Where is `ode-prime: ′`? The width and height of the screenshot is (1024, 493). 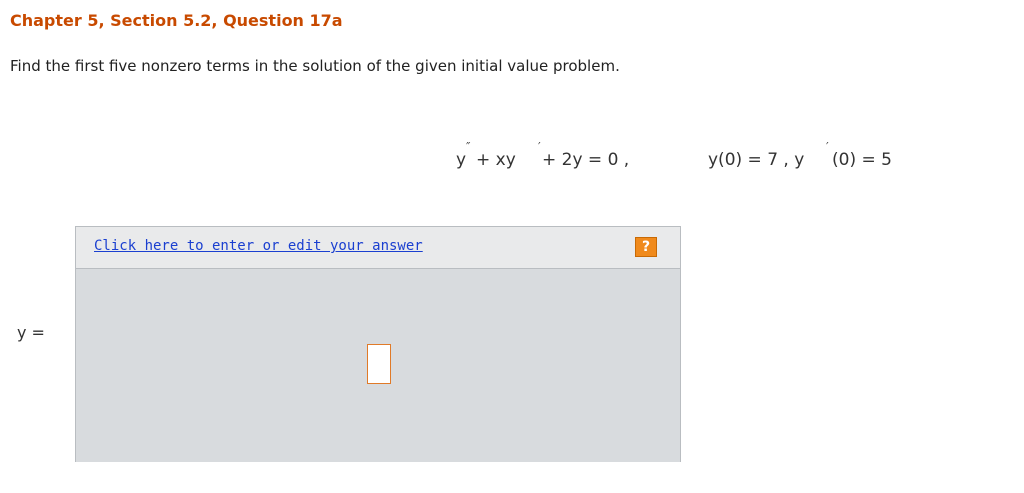
ode-prime: ′ is located at coordinates (539, 147).